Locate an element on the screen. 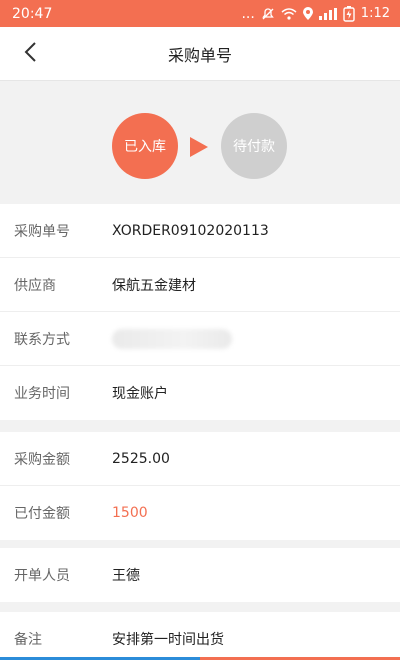 Image resolution: width=400 pixels, height=660 pixels. status-time: 20:47 is located at coordinates (32, 13).